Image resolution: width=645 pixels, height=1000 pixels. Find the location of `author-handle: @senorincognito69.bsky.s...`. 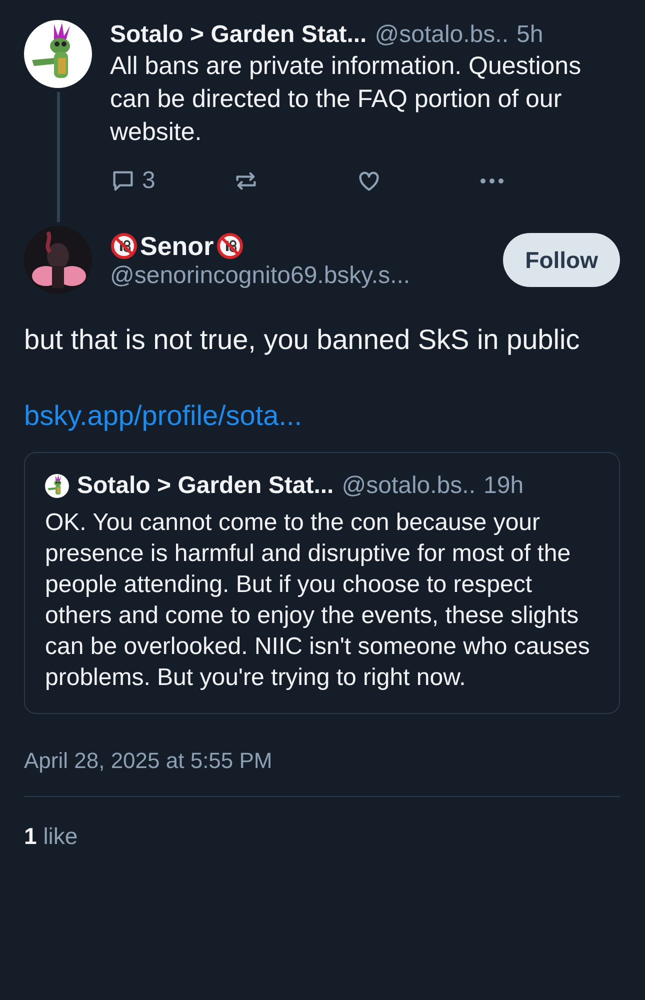

author-handle: @senorincognito69.bsky.s... is located at coordinates (261, 276).